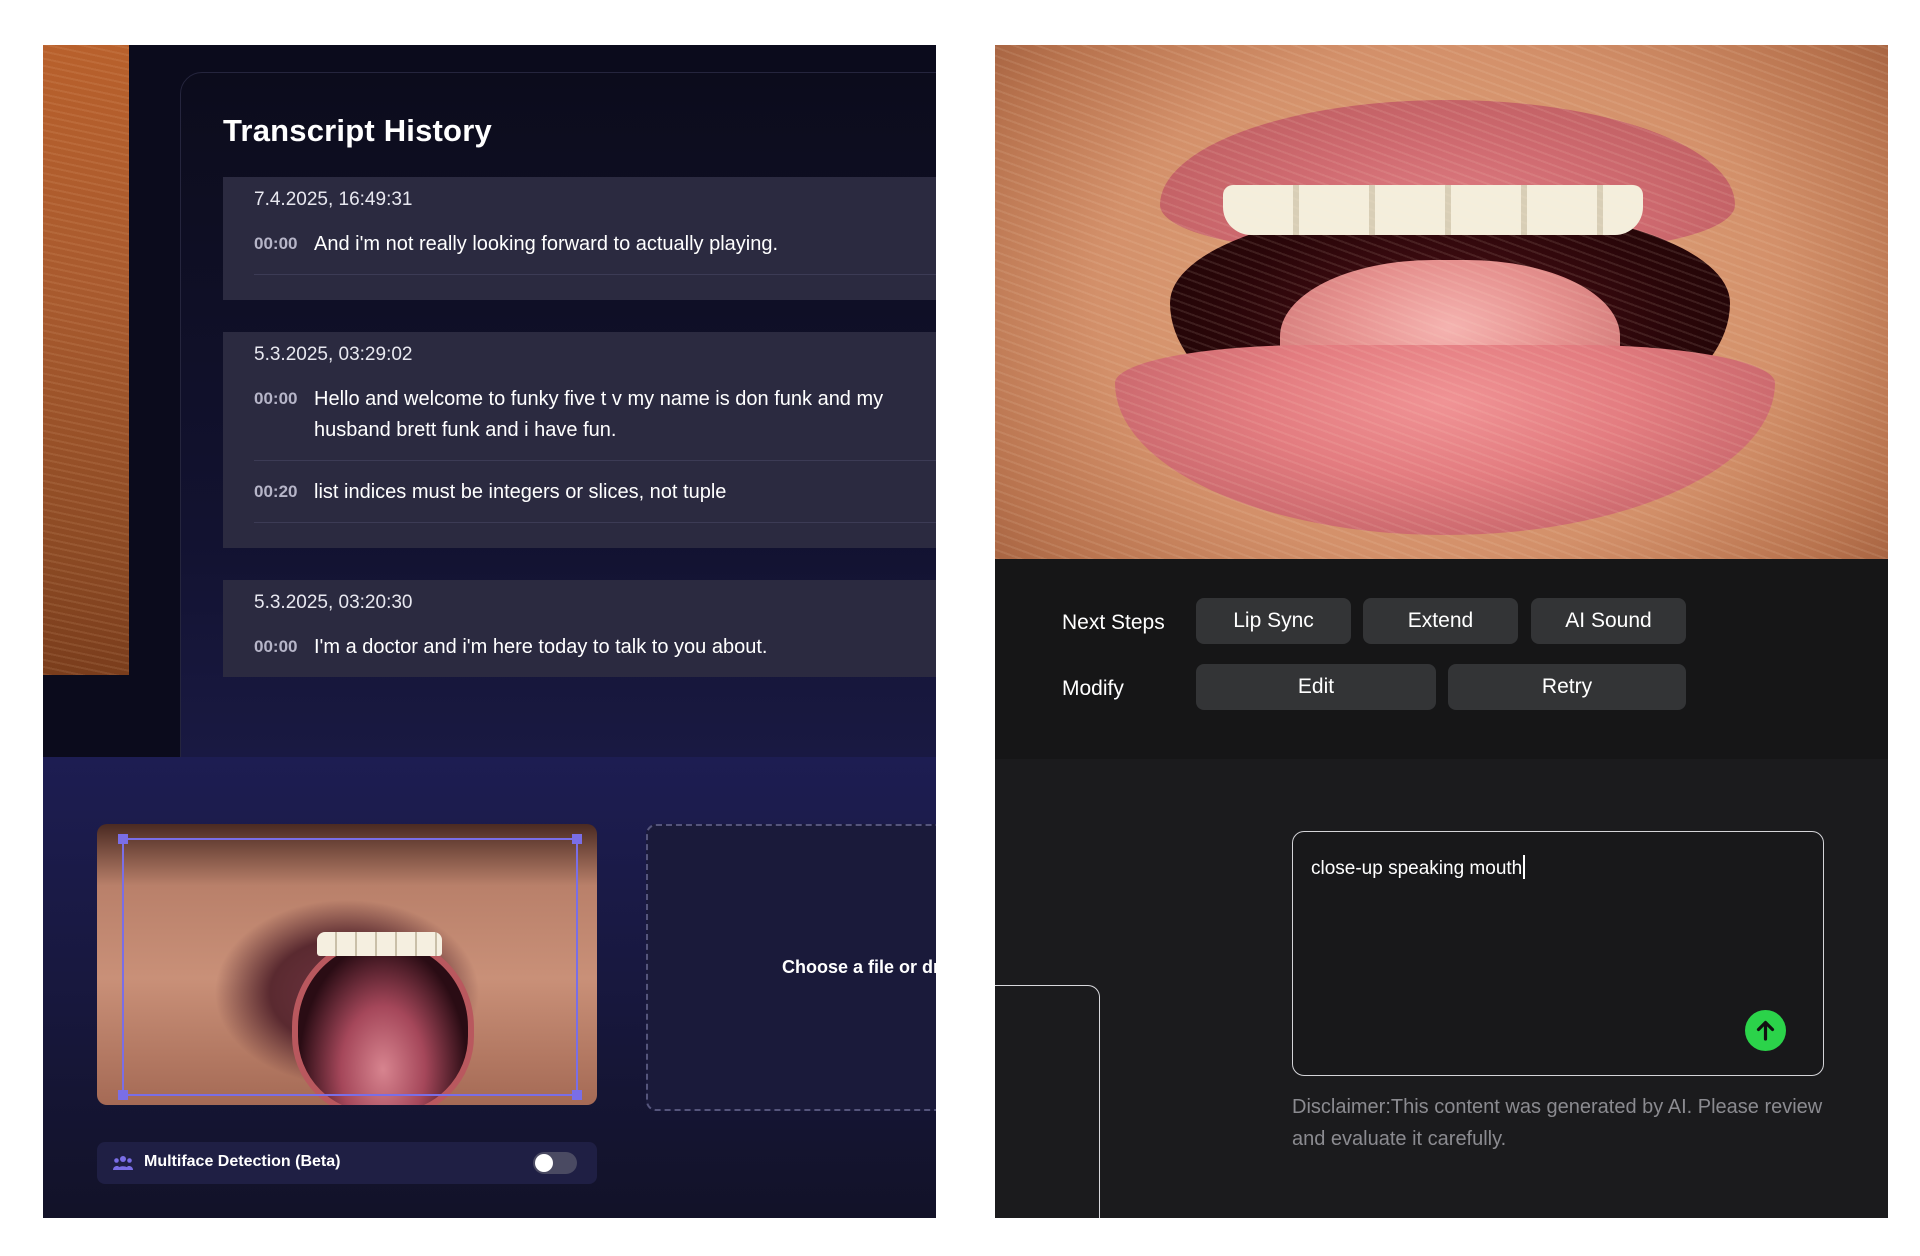 This screenshot has width=1920, height=1256. What do you see at coordinates (577, 839) in the screenshot?
I see `resize-handle-top-right` at bounding box center [577, 839].